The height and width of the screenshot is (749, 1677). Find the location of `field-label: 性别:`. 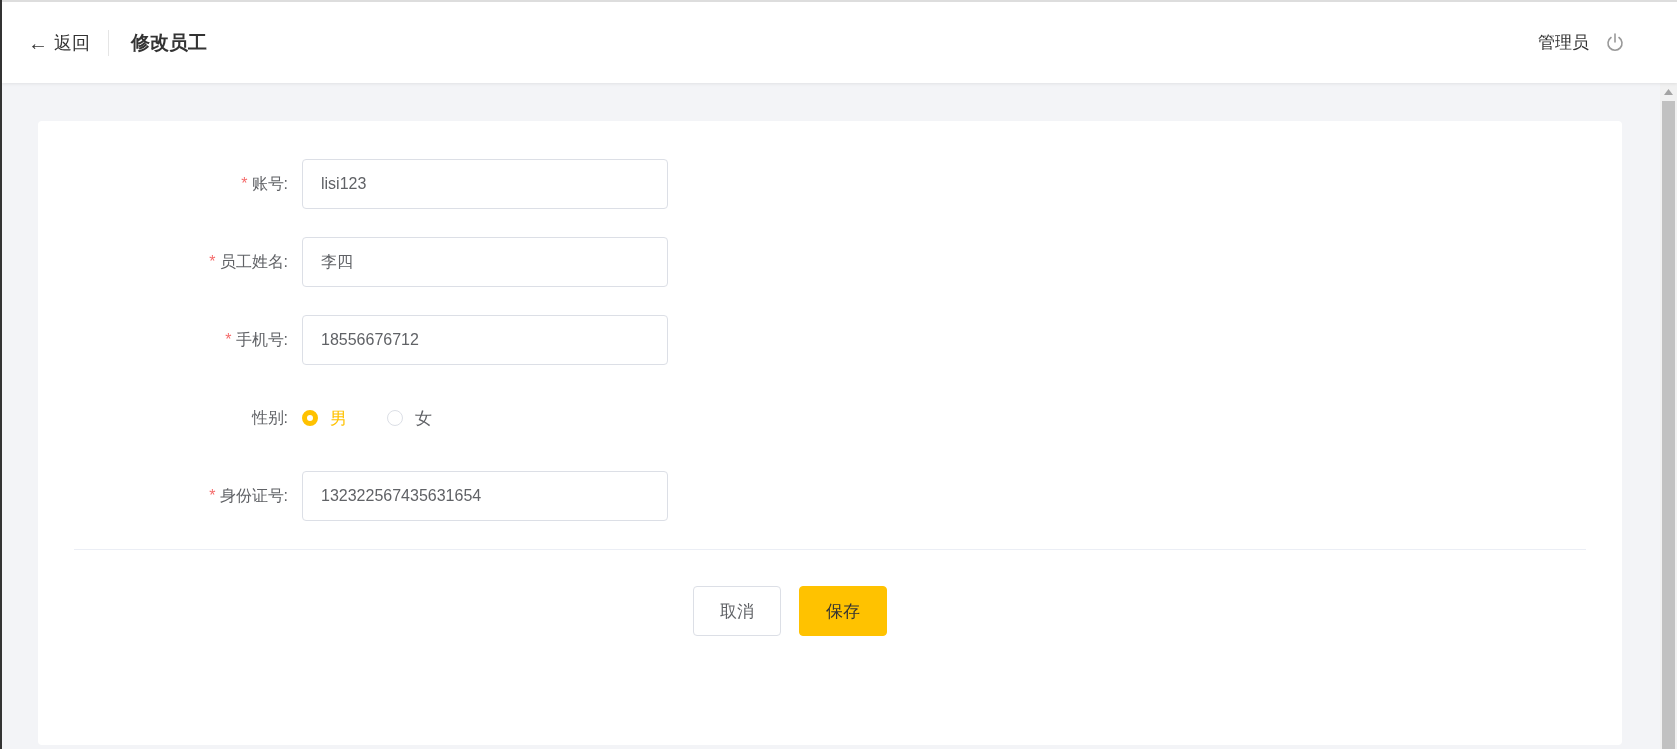

field-label: 性别: is located at coordinates (269, 417).